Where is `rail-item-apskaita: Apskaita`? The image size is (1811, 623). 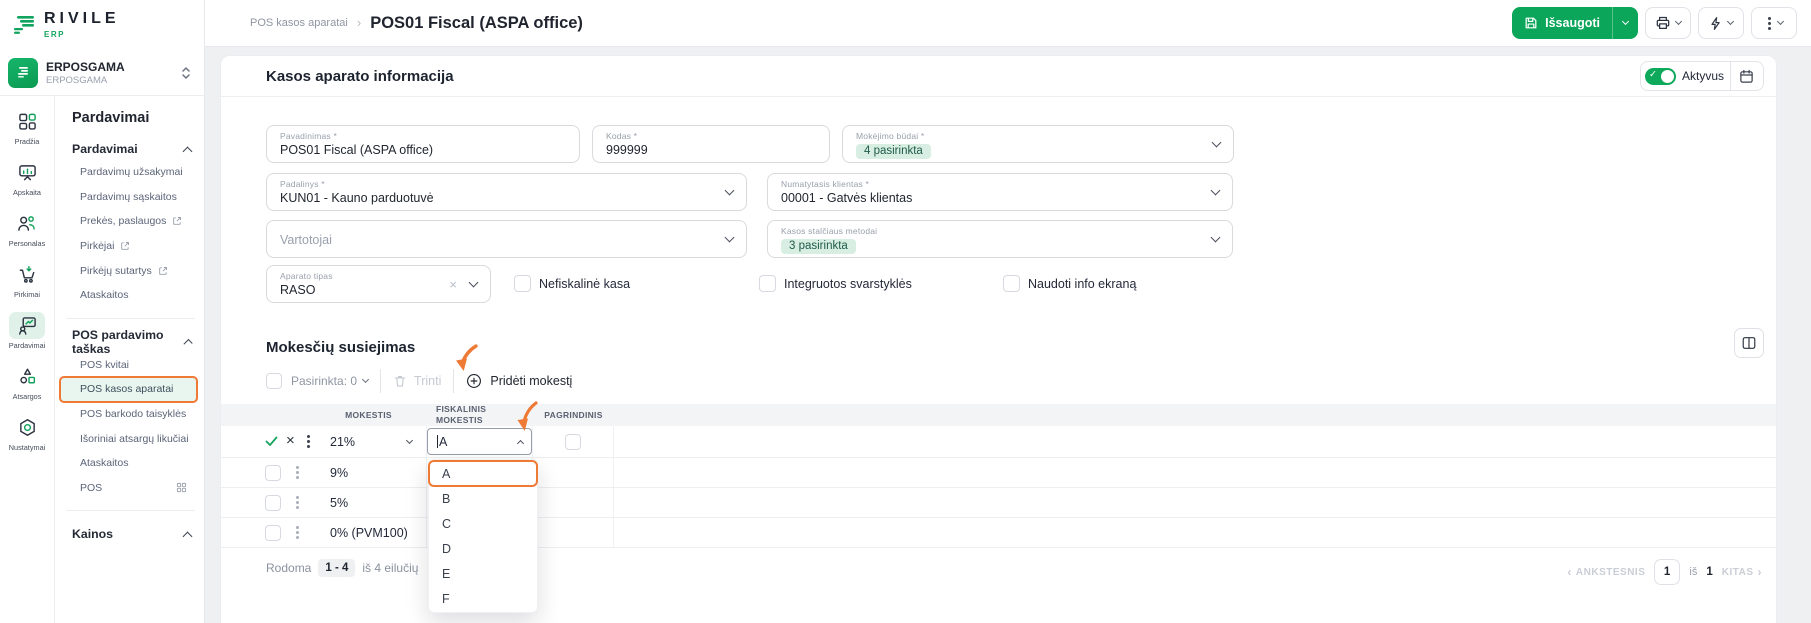 rail-item-apskaita: Apskaita is located at coordinates (27, 178).